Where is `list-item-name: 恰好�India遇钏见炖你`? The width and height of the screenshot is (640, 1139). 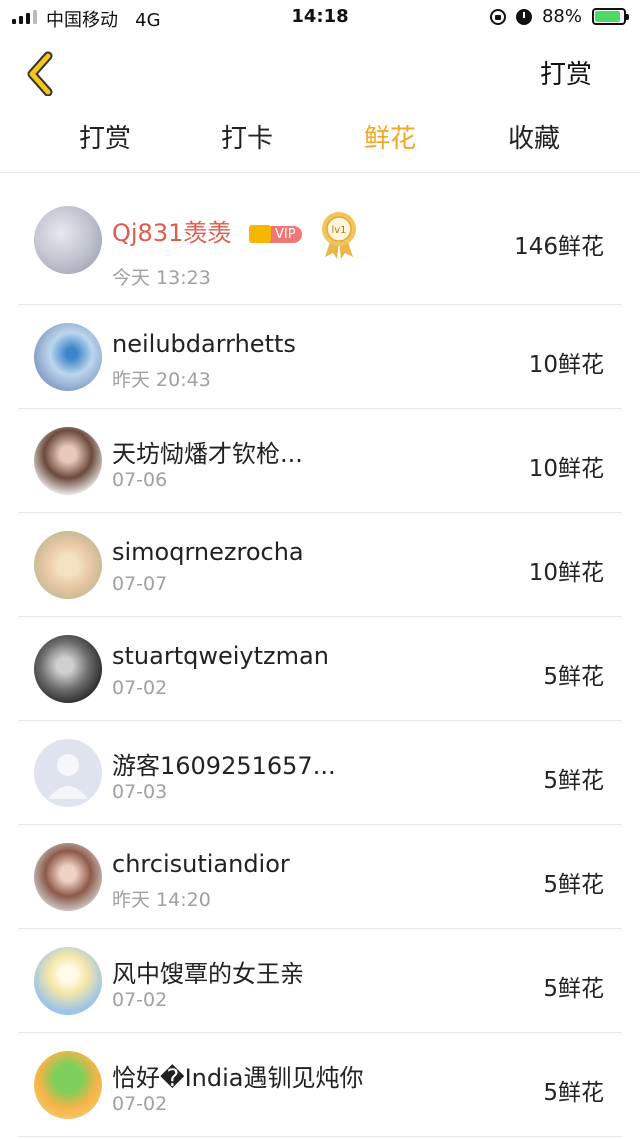 list-item-name: 恰好�India遇钏见炖你 is located at coordinates (238, 1078).